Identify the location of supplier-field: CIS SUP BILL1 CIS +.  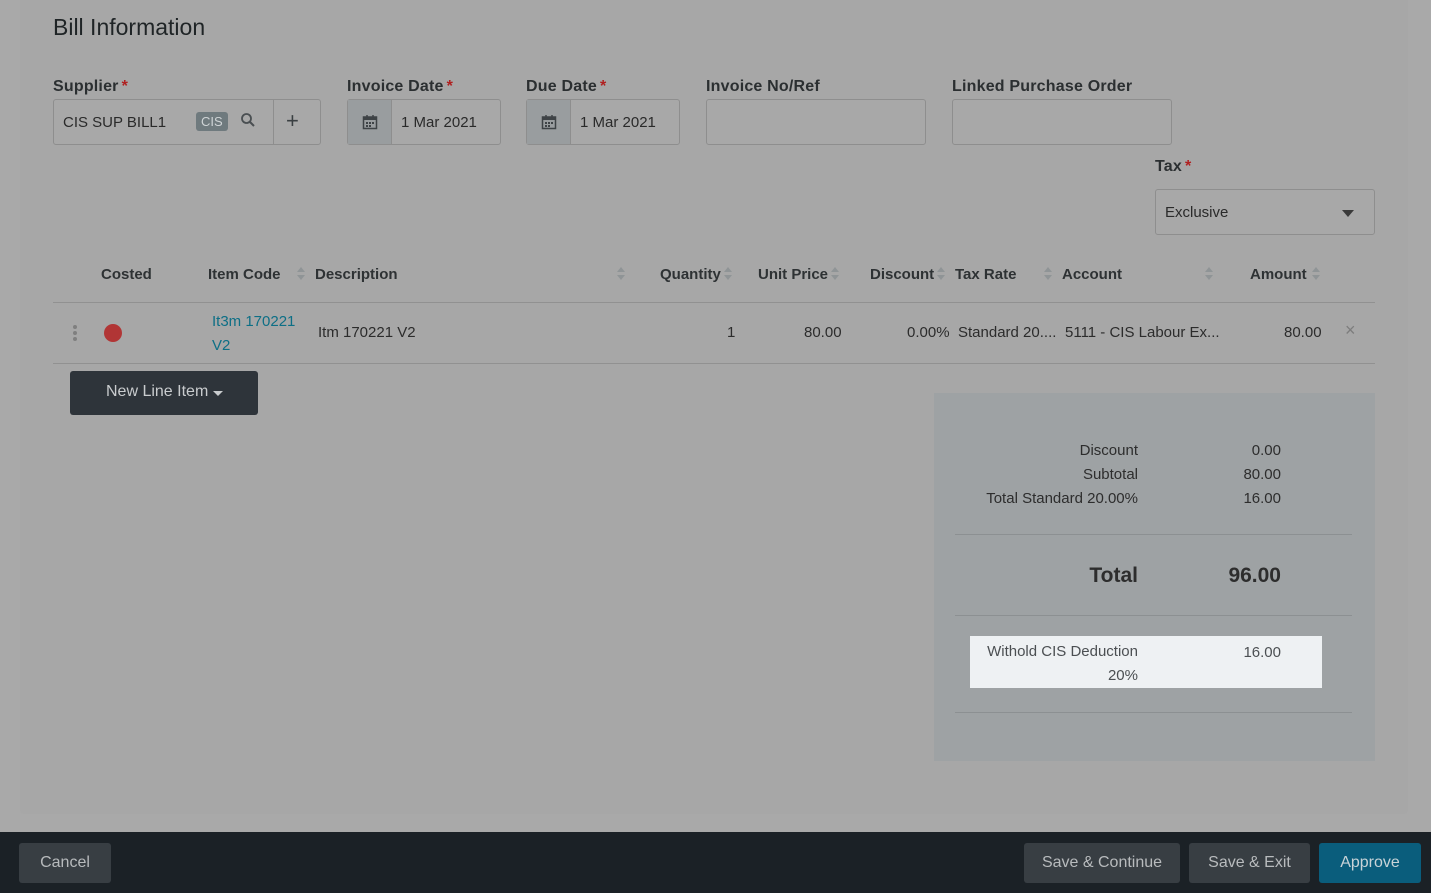
(187, 122).